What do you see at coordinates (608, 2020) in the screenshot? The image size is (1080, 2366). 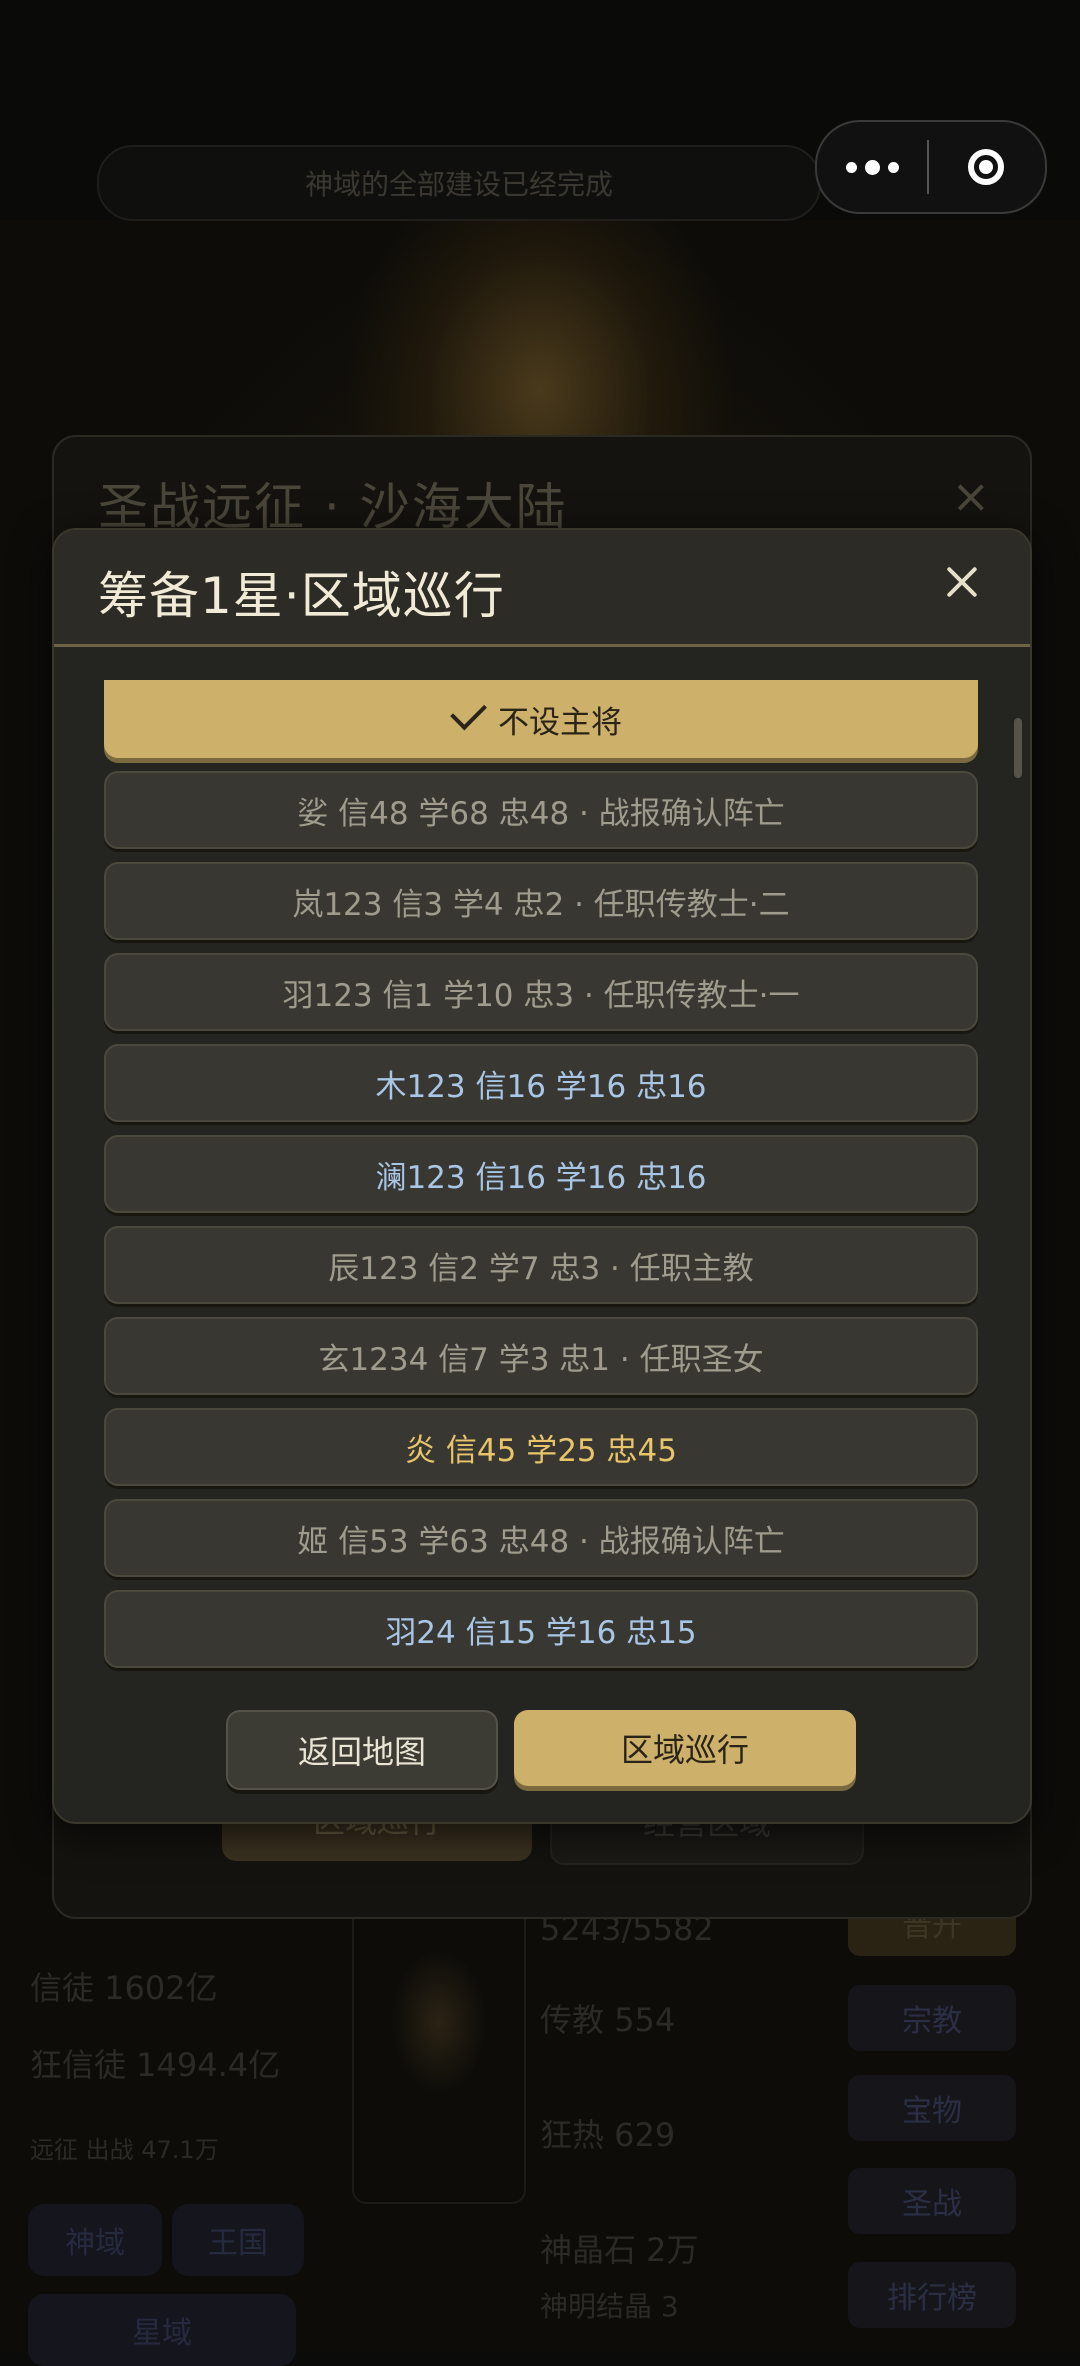 I see `preach-stat: 传教 554` at bounding box center [608, 2020].